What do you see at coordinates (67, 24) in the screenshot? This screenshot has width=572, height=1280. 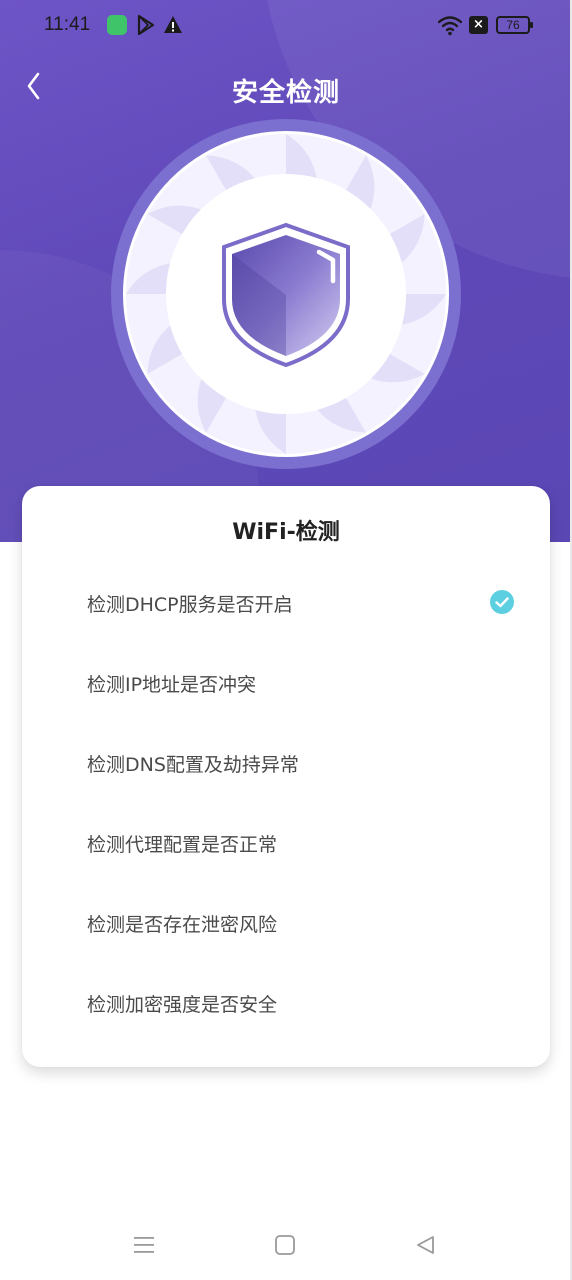 I see `status-time: 11:41` at bounding box center [67, 24].